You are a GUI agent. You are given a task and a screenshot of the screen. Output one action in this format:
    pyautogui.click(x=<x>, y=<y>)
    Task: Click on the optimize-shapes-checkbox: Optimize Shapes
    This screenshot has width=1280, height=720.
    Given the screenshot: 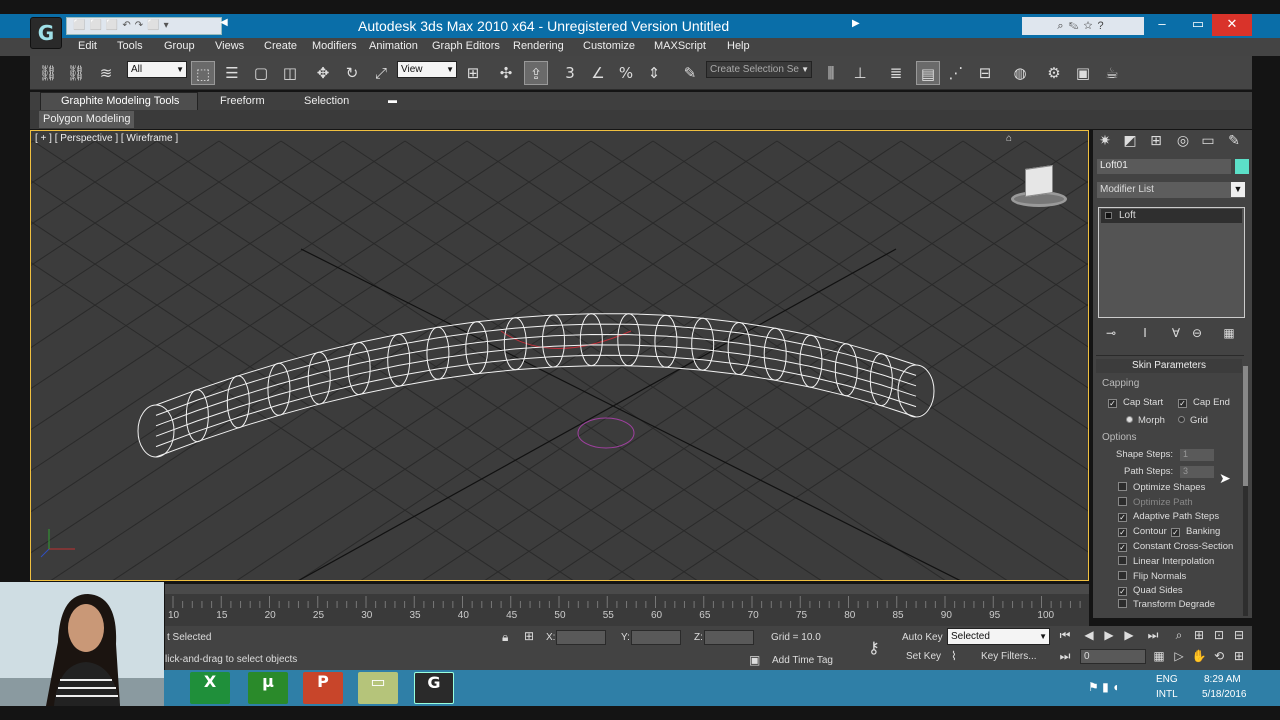 What is the action you would take?
    pyautogui.click(x=1161, y=489)
    